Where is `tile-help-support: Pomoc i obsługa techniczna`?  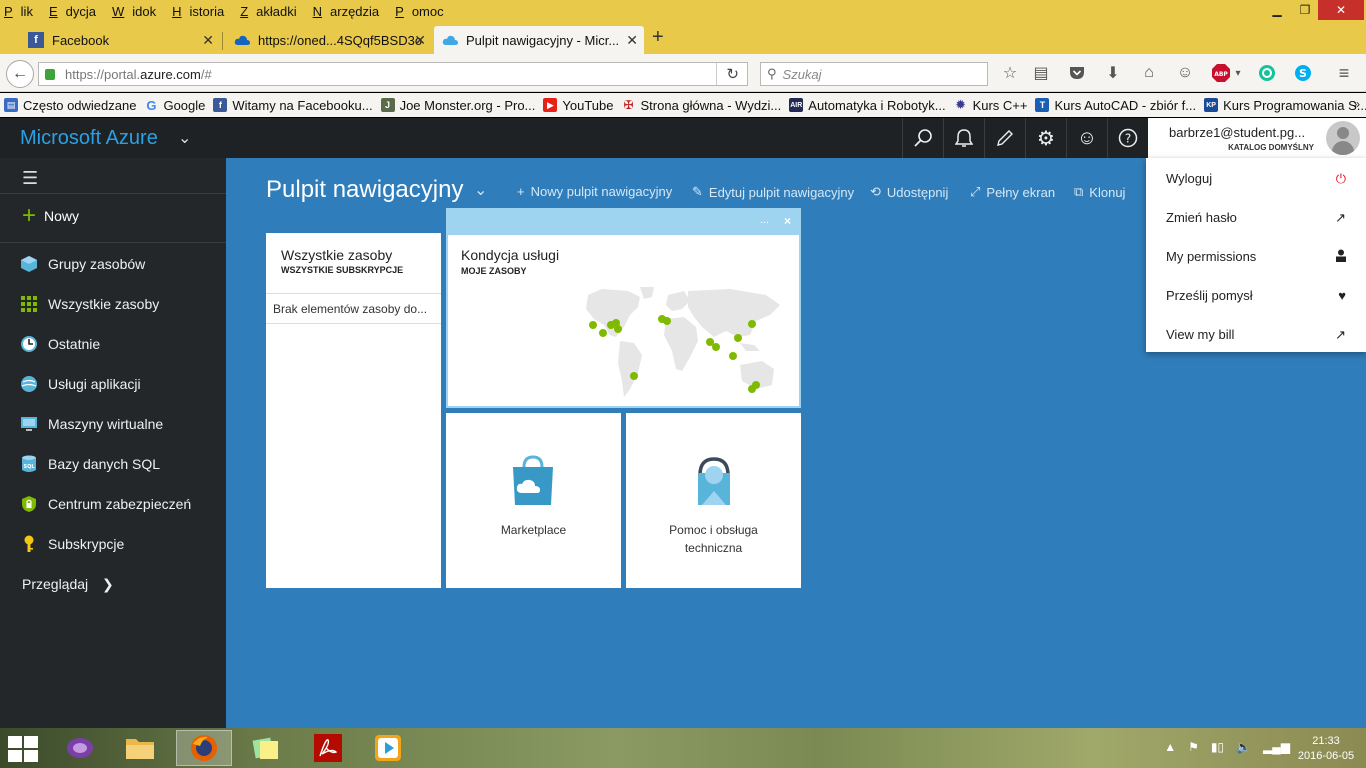
tile-help-support: Pomoc i obsługa techniczna is located at coordinates (713, 500).